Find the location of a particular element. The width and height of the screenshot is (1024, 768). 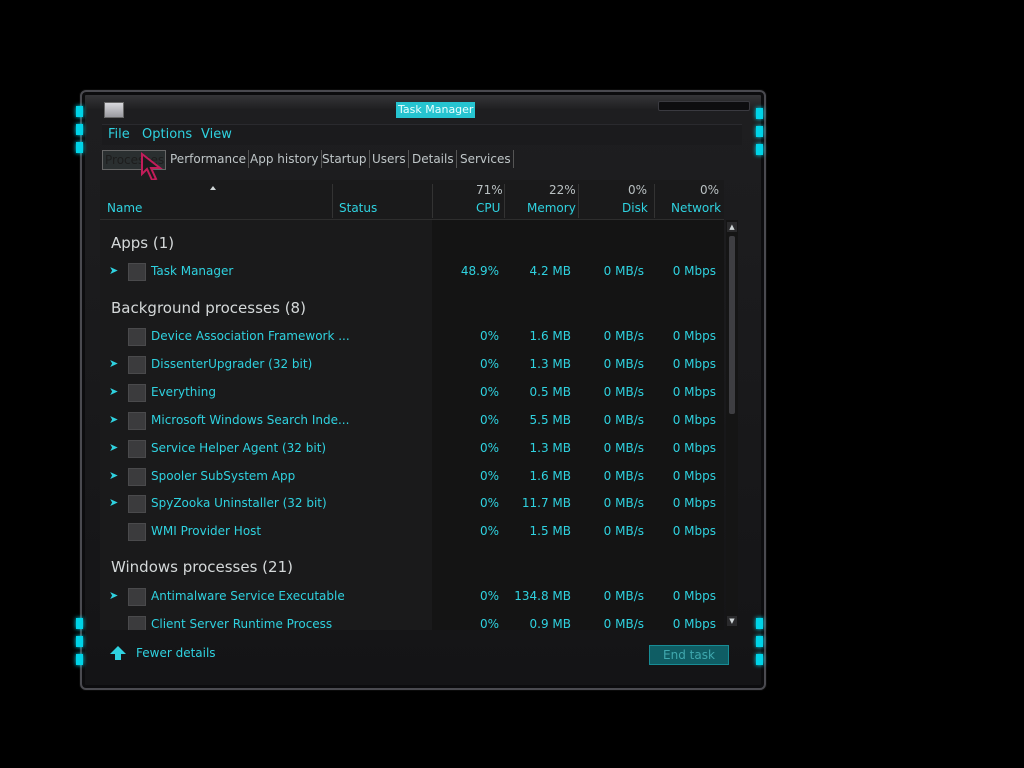

group-apps: Apps (1) is located at coordinates (143, 243).